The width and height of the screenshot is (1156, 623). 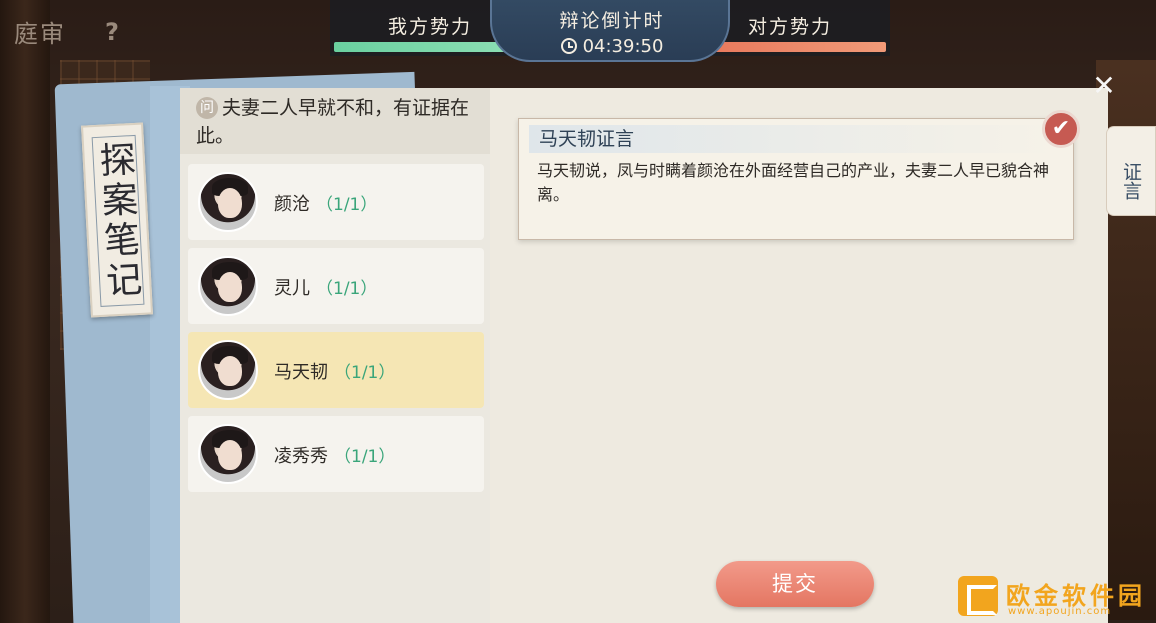 What do you see at coordinates (1060, 611) in the screenshot?
I see `watermark-url: www.apoujin.com` at bounding box center [1060, 611].